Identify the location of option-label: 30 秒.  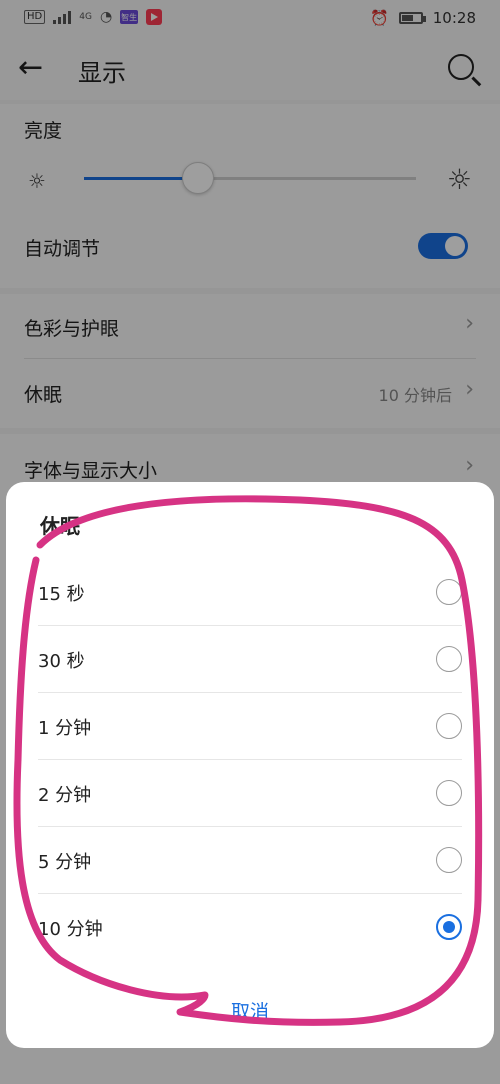
(61, 661).